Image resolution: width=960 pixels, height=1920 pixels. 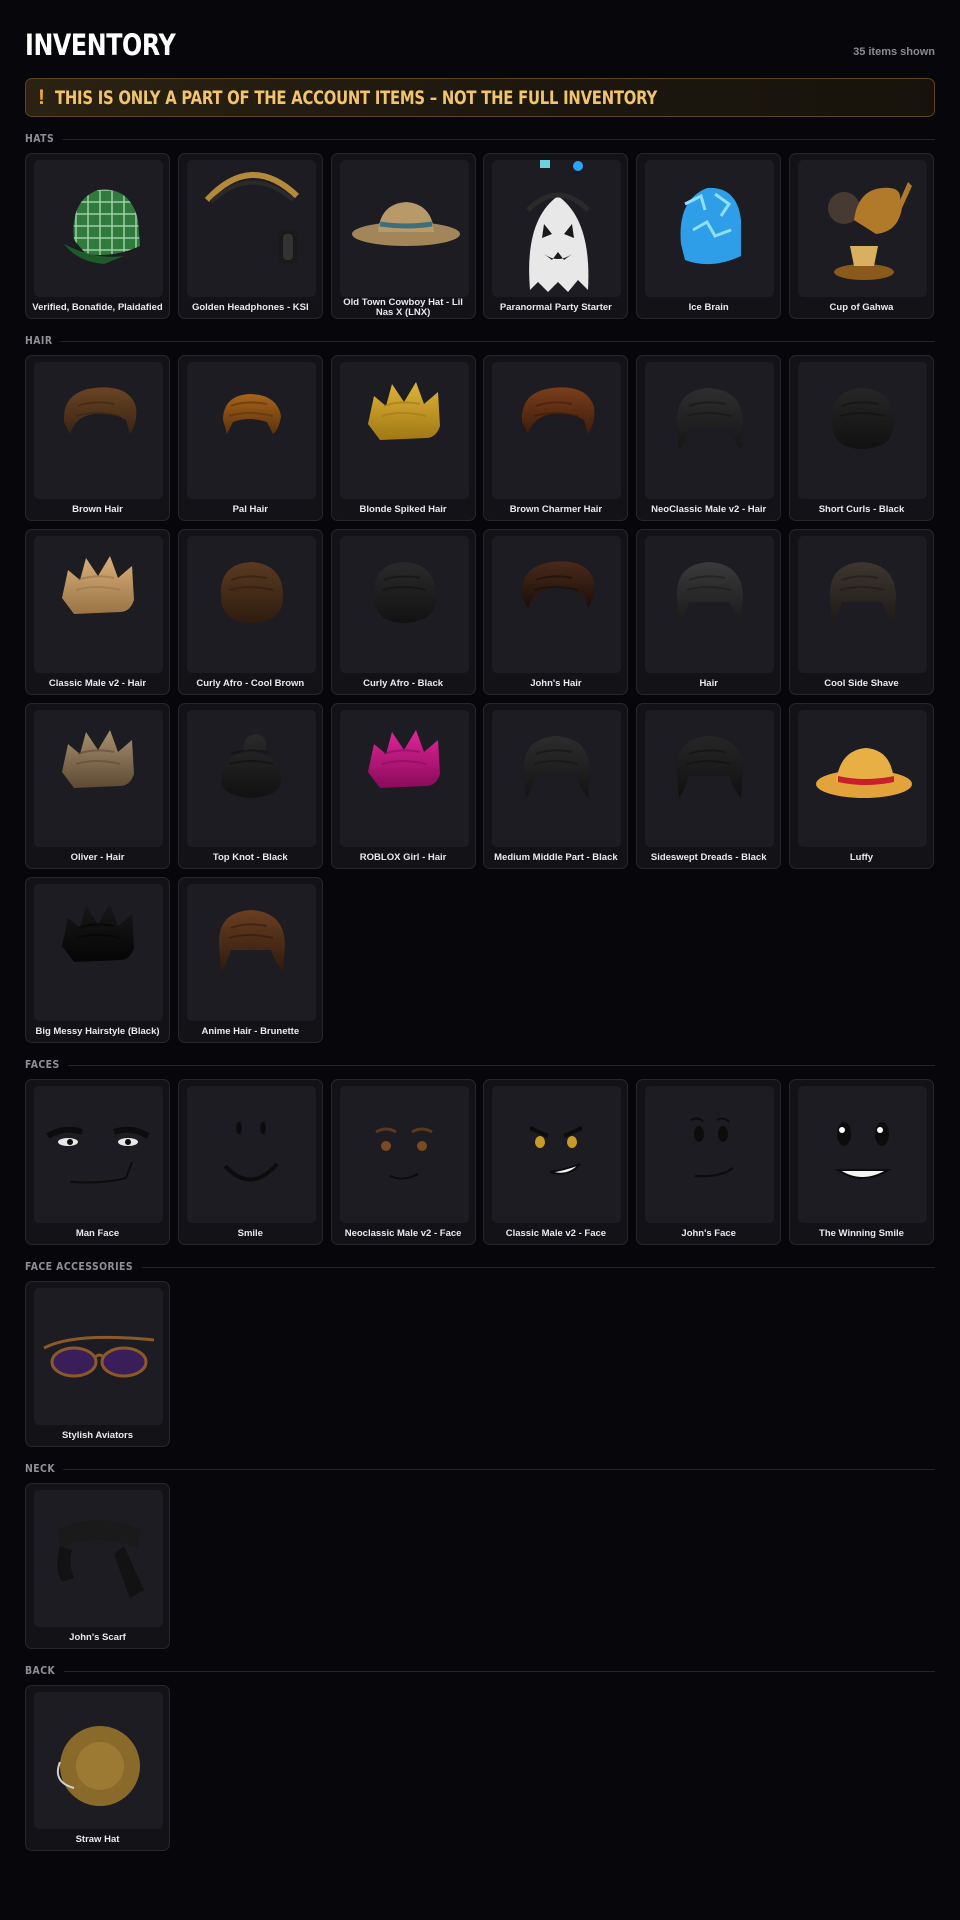 What do you see at coordinates (556, 236) in the screenshot?
I see `item-card: Paranormal Party Starter` at bounding box center [556, 236].